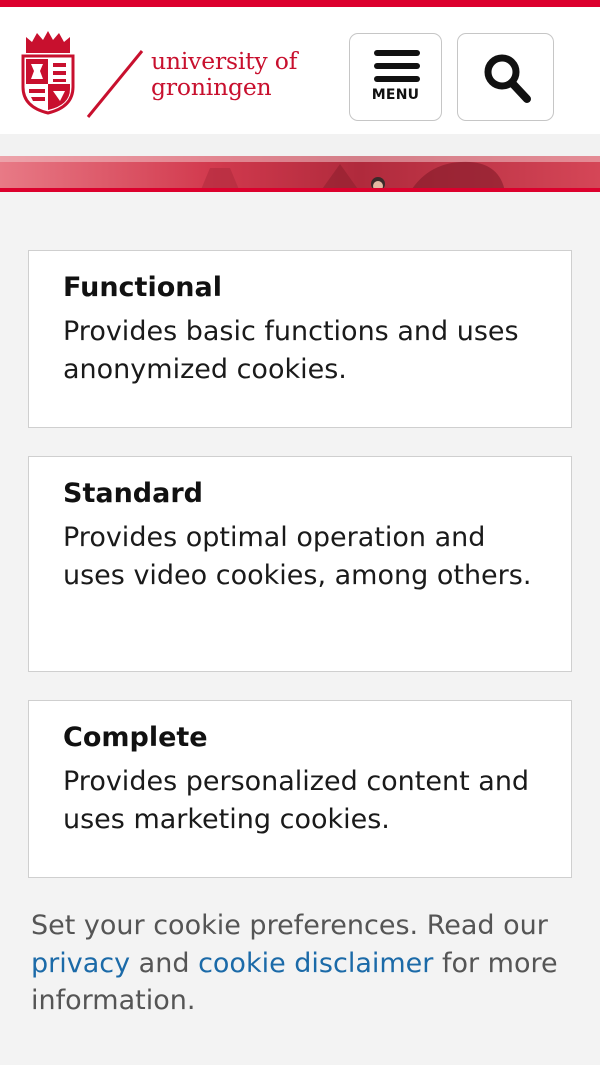 Image resolution: width=600 pixels, height=1065 pixels. What do you see at coordinates (300, 190) in the screenshot?
I see `banner-bottom-line` at bounding box center [300, 190].